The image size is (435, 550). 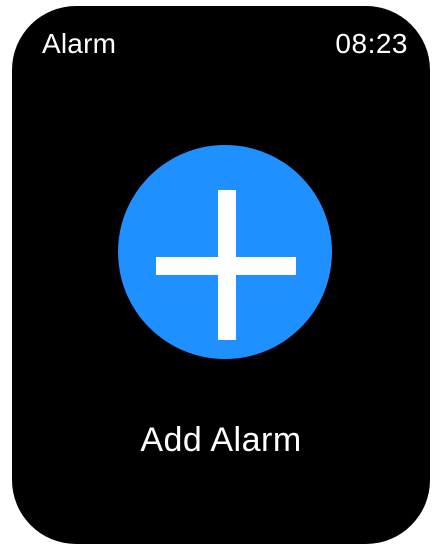 I want to click on plus-icon, so click(x=226, y=265).